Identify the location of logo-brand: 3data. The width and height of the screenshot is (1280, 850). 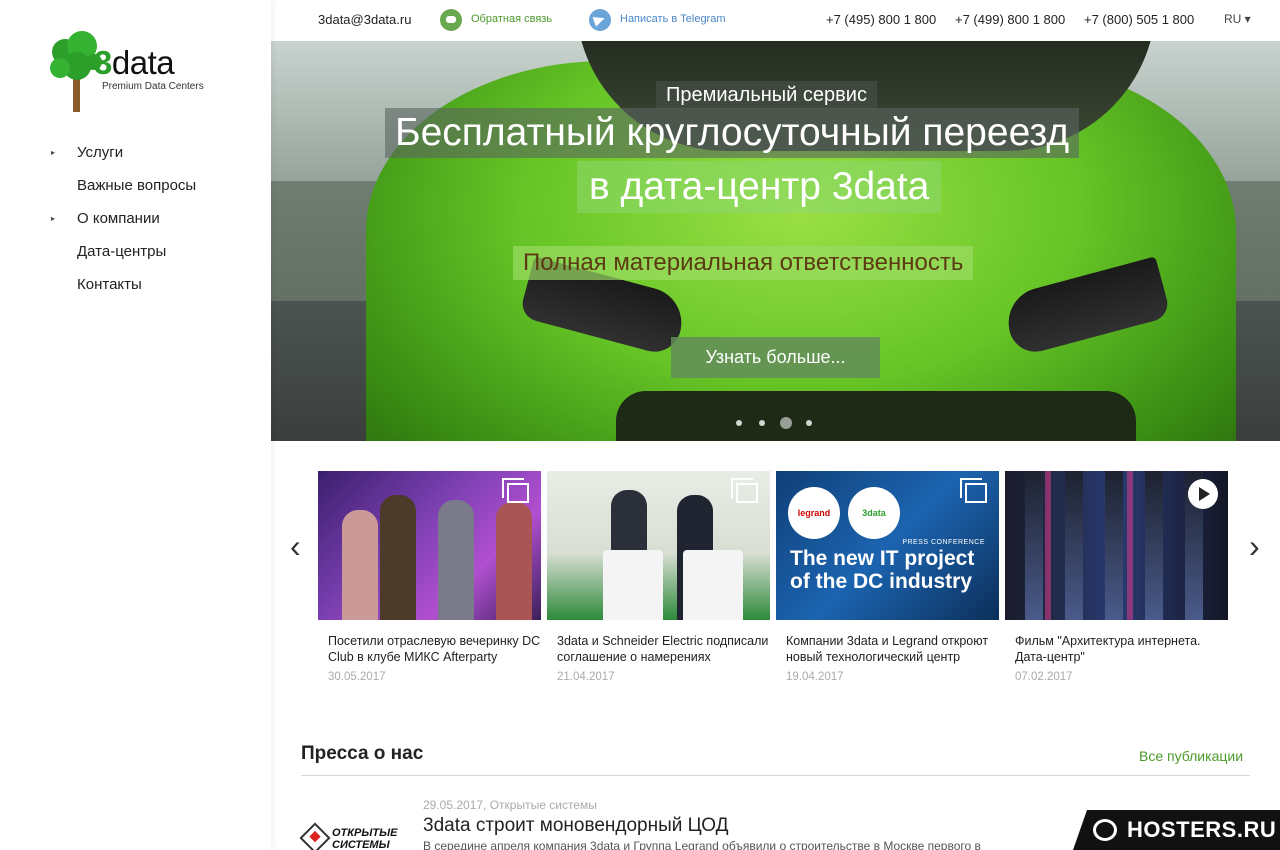
(134, 62).